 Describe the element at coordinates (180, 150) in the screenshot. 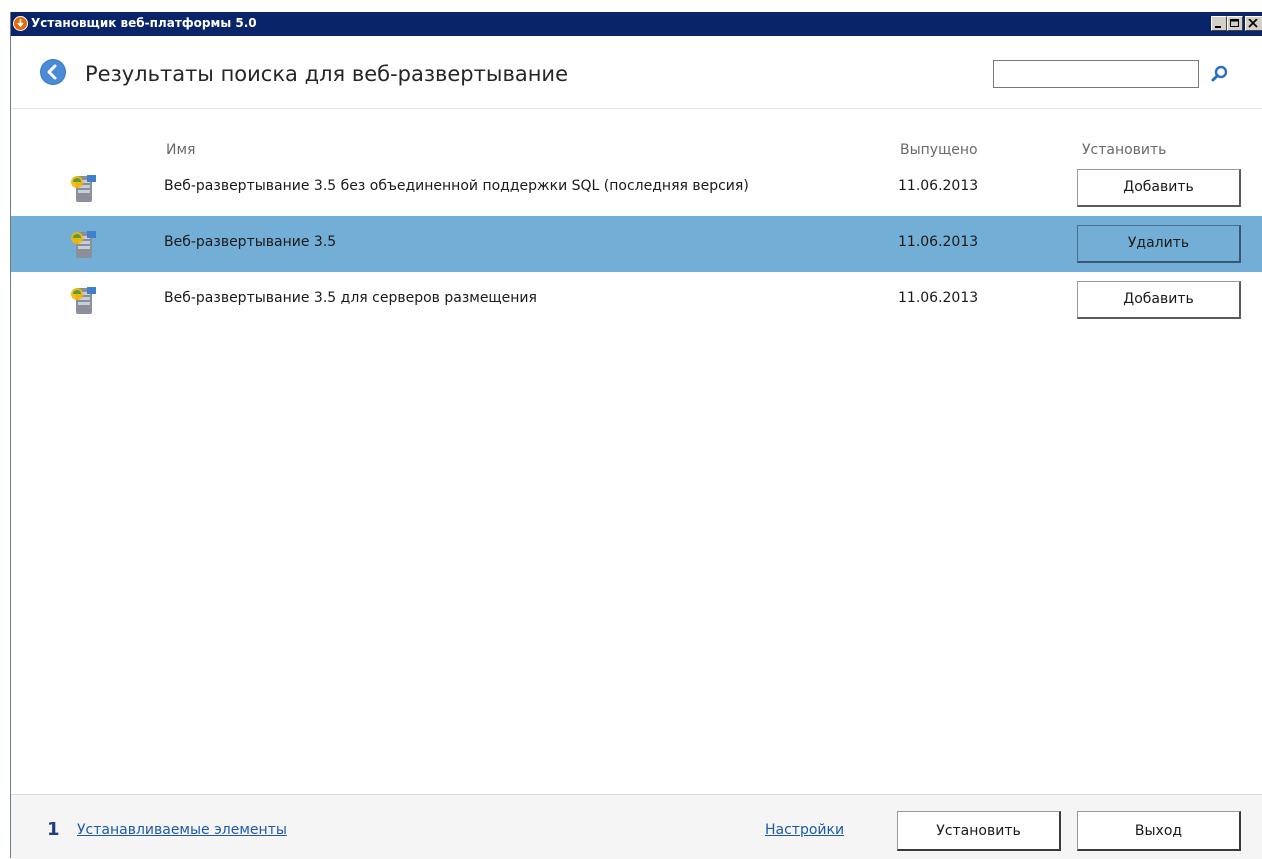

I see `column-header-name: Имя` at that location.